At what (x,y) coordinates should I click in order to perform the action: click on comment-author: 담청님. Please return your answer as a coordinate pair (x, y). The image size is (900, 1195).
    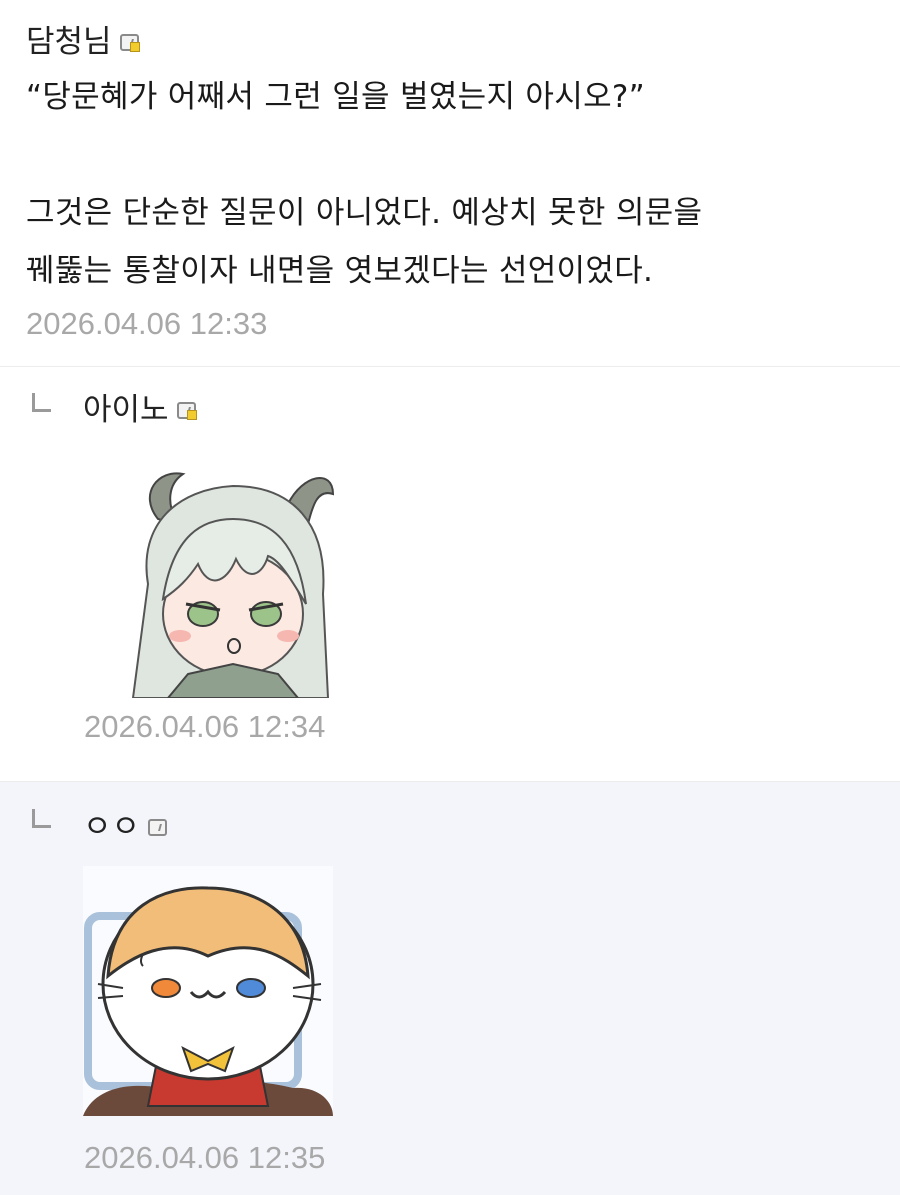
    Looking at the image, I should click on (69, 42).